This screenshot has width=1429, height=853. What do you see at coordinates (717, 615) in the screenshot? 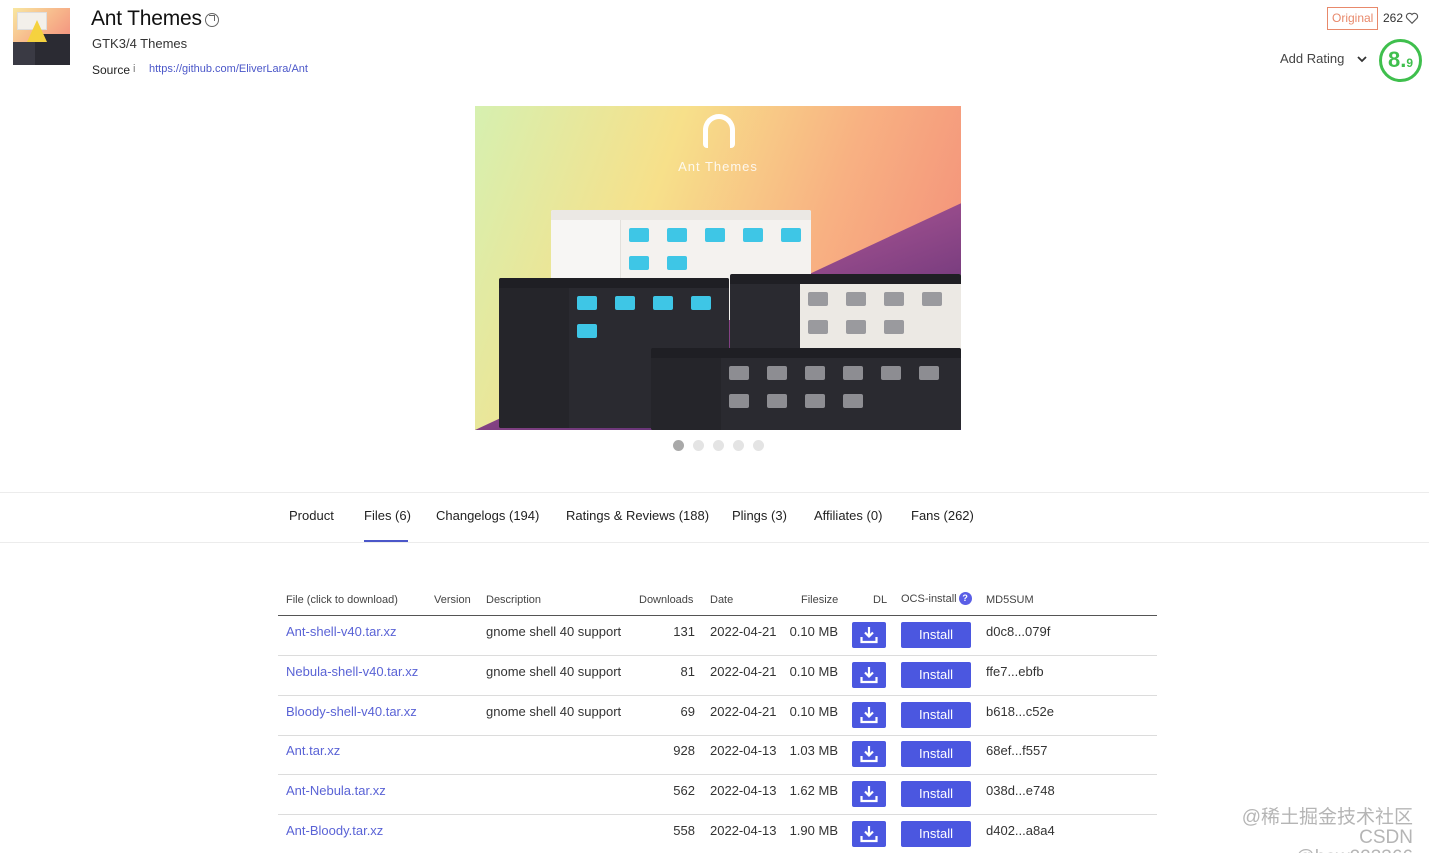
I see `table-header-divider` at bounding box center [717, 615].